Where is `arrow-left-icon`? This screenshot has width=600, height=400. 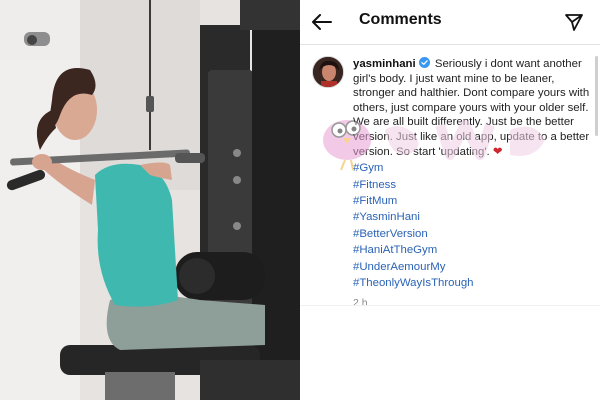
arrow-left-icon is located at coordinates (322, 22).